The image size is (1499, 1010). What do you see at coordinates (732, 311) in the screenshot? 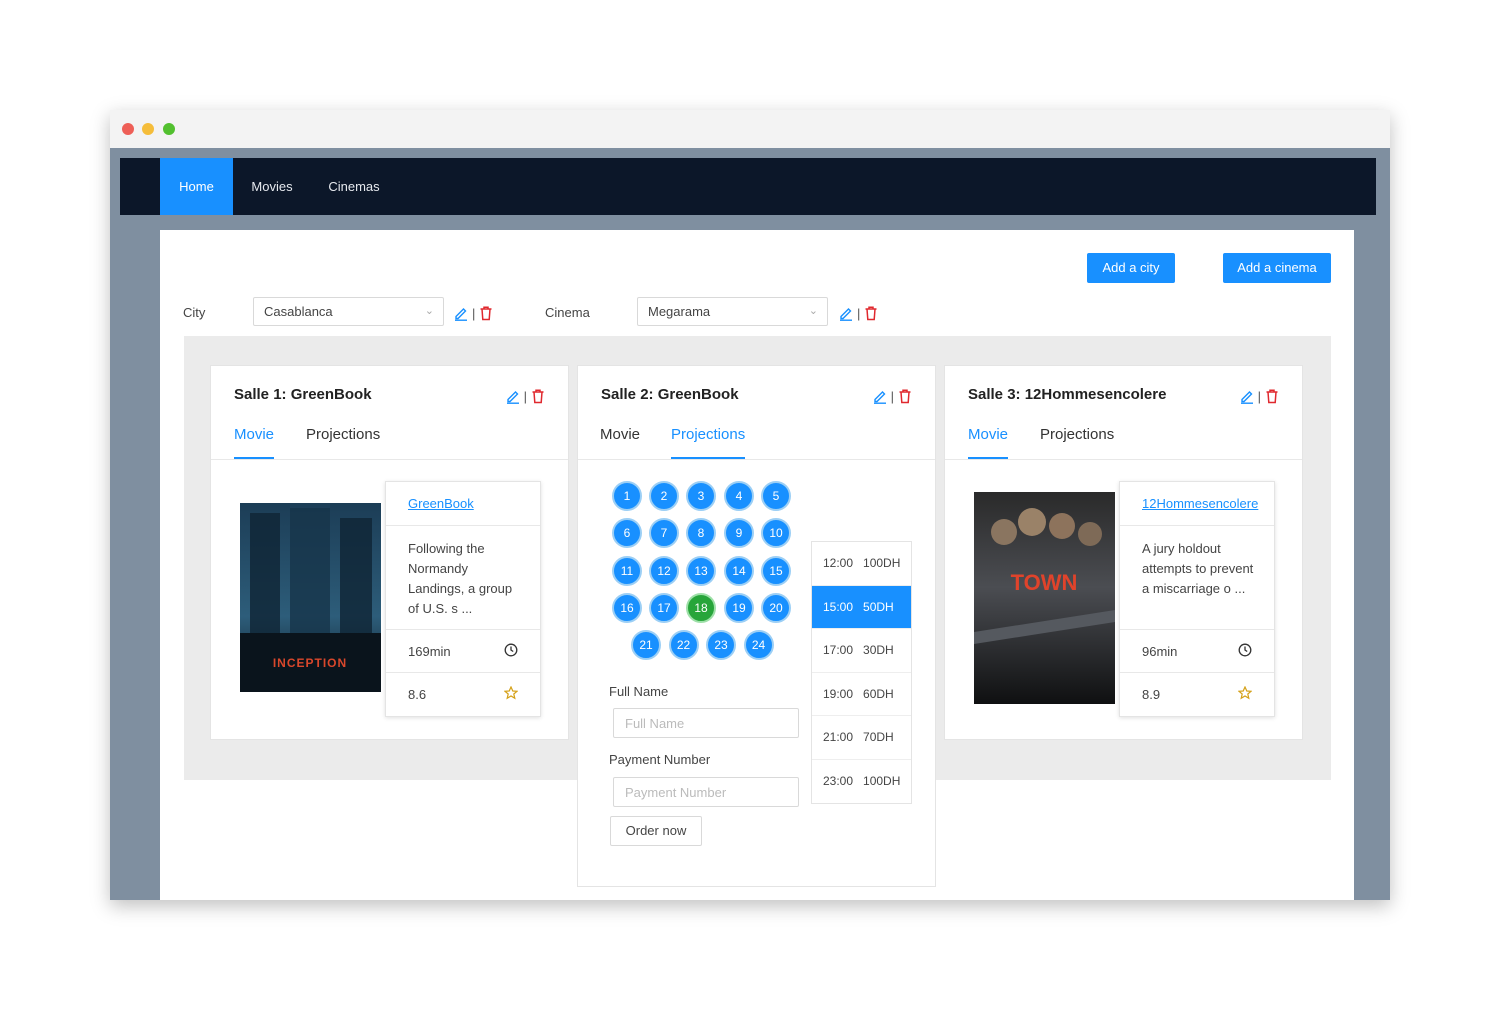
I see `cinema-select: Megarama ⌄` at bounding box center [732, 311].